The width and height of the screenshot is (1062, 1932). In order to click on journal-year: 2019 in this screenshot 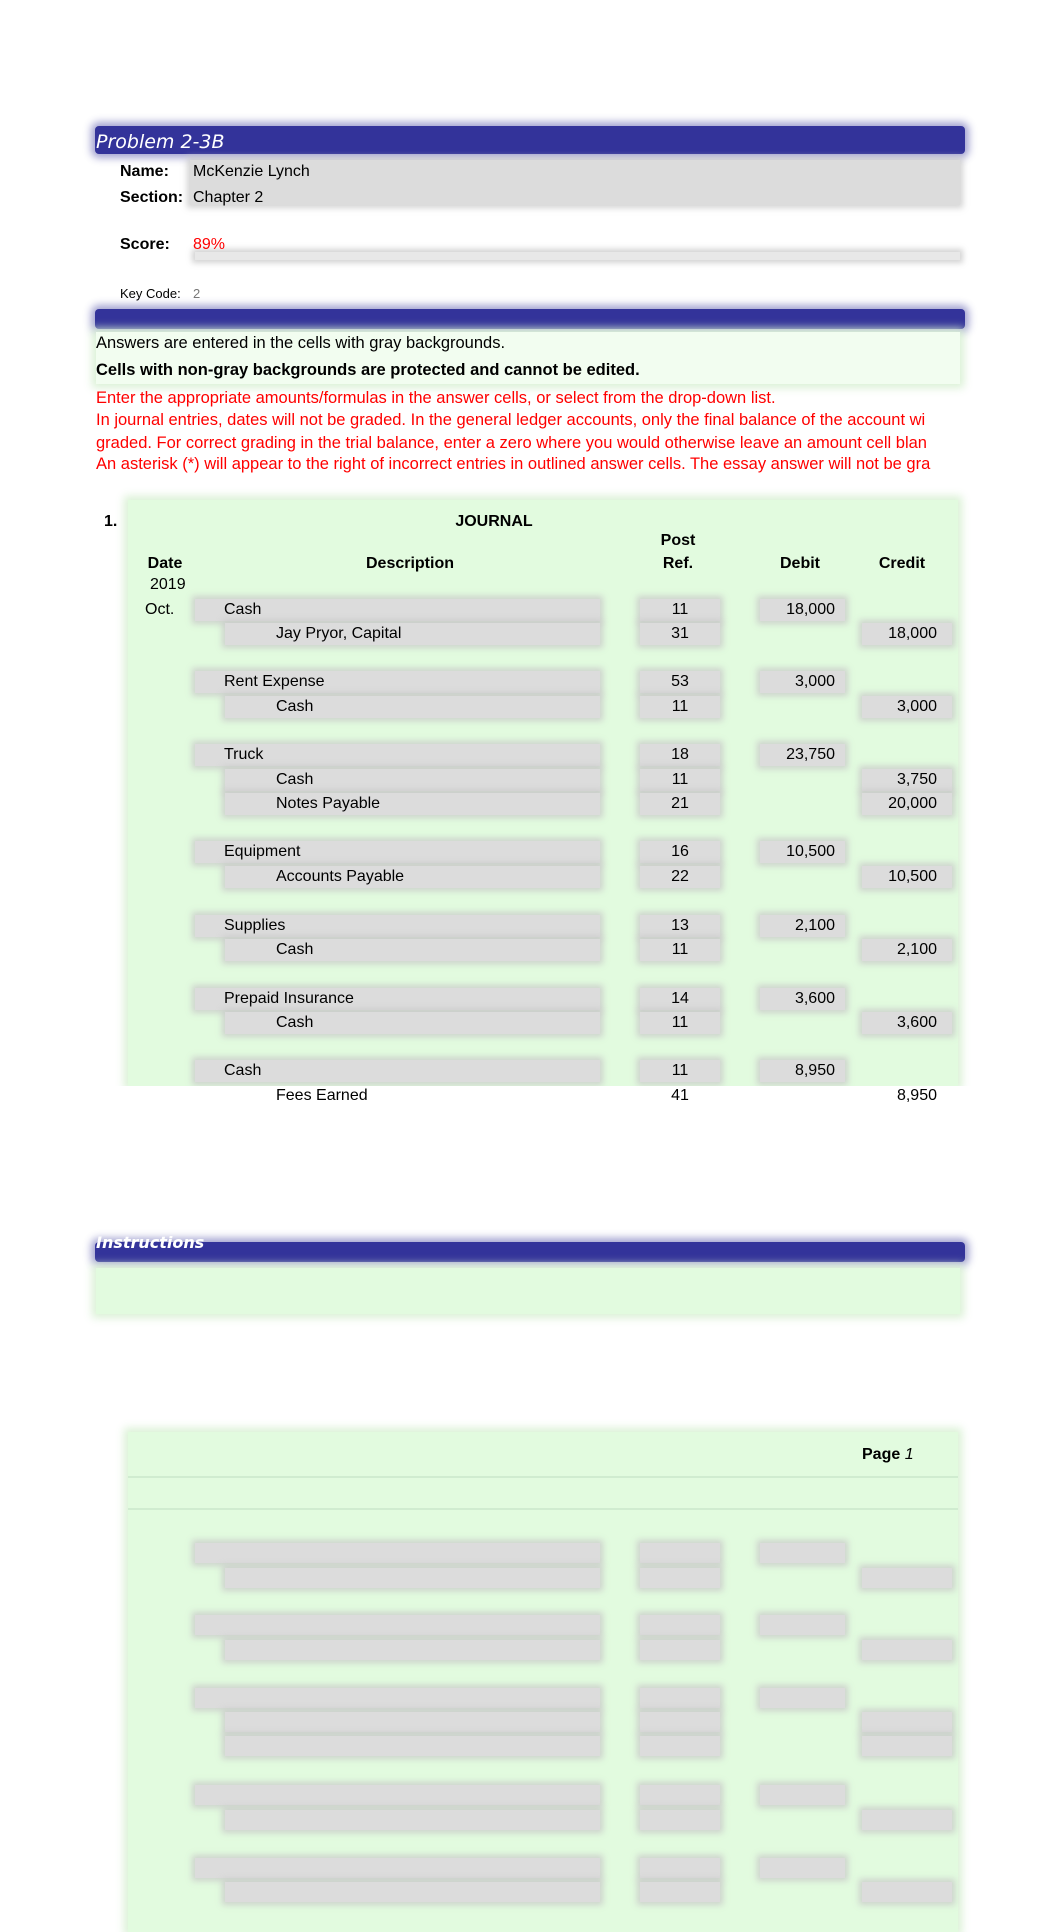, I will do `click(168, 585)`.